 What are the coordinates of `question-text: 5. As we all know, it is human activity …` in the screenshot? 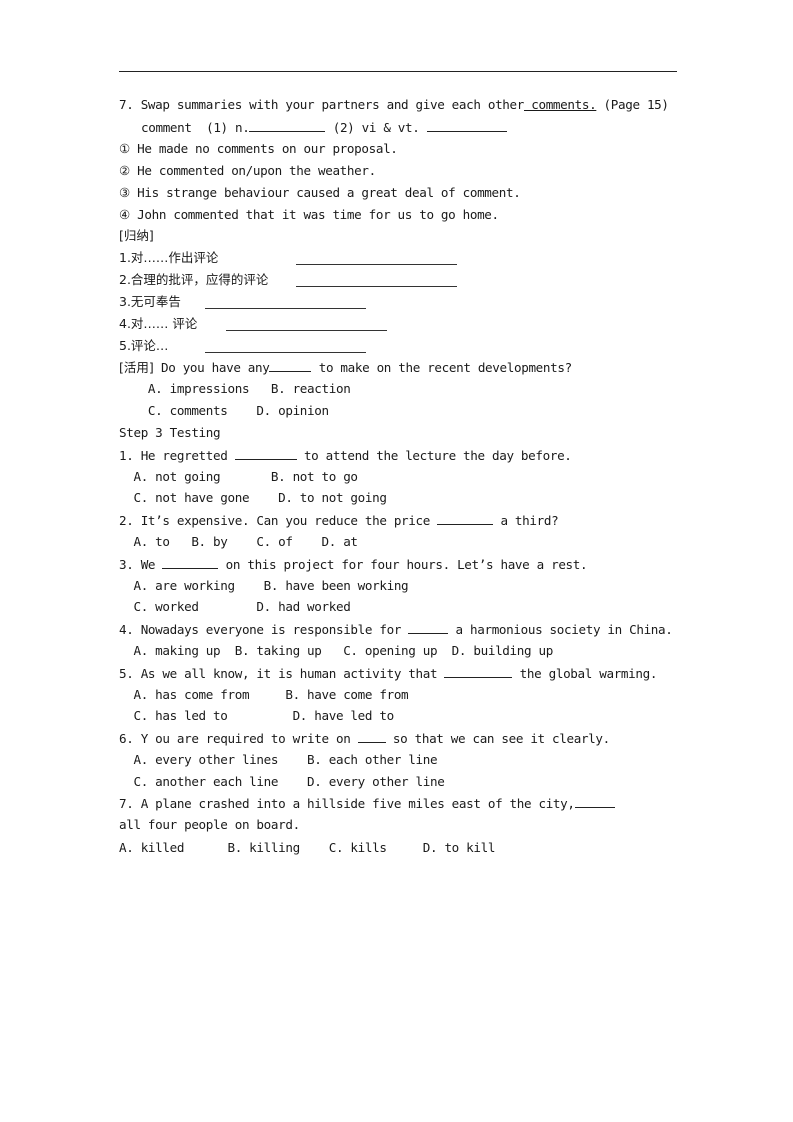 It's located at (282, 673).